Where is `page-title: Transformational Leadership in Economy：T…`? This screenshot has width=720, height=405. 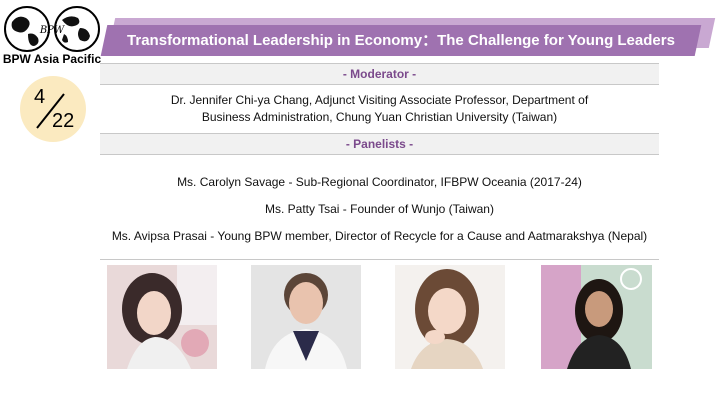
page-title: Transformational Leadership in Economy：T… is located at coordinates (401, 40).